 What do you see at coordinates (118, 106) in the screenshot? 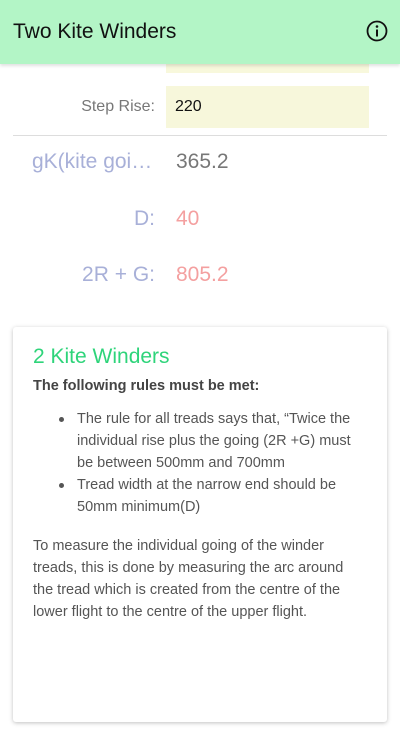
I see `step-rise-label: Step Rise:` at bounding box center [118, 106].